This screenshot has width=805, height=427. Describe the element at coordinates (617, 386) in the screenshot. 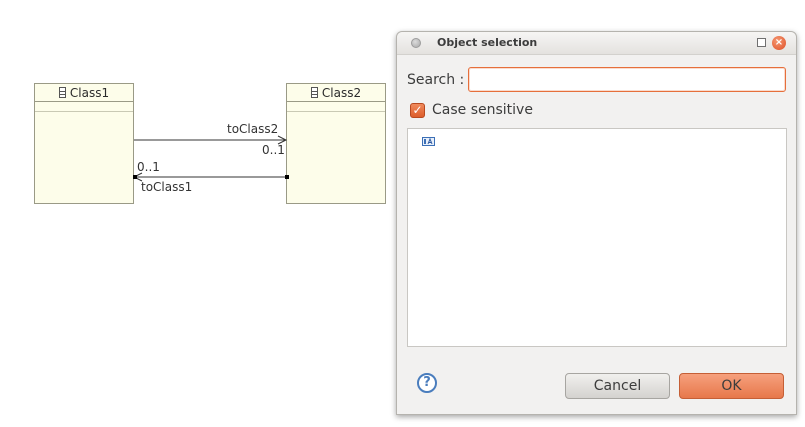

I see `cancel-button: Cancel` at that location.